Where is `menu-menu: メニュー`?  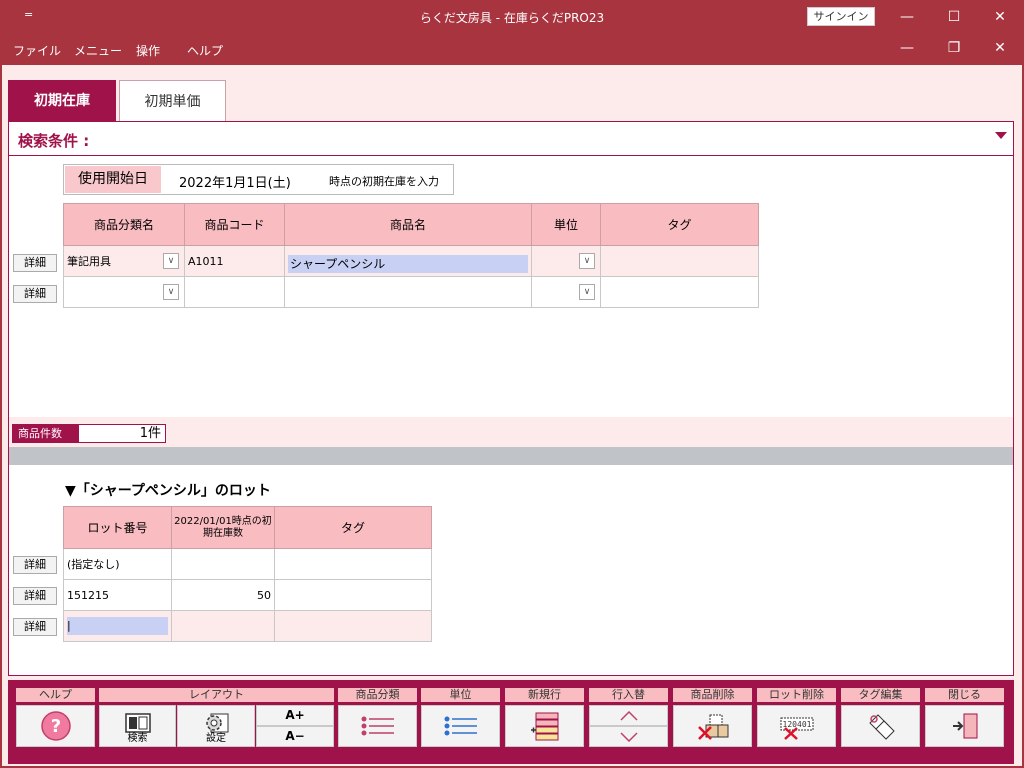 menu-menu: メニュー is located at coordinates (98, 50).